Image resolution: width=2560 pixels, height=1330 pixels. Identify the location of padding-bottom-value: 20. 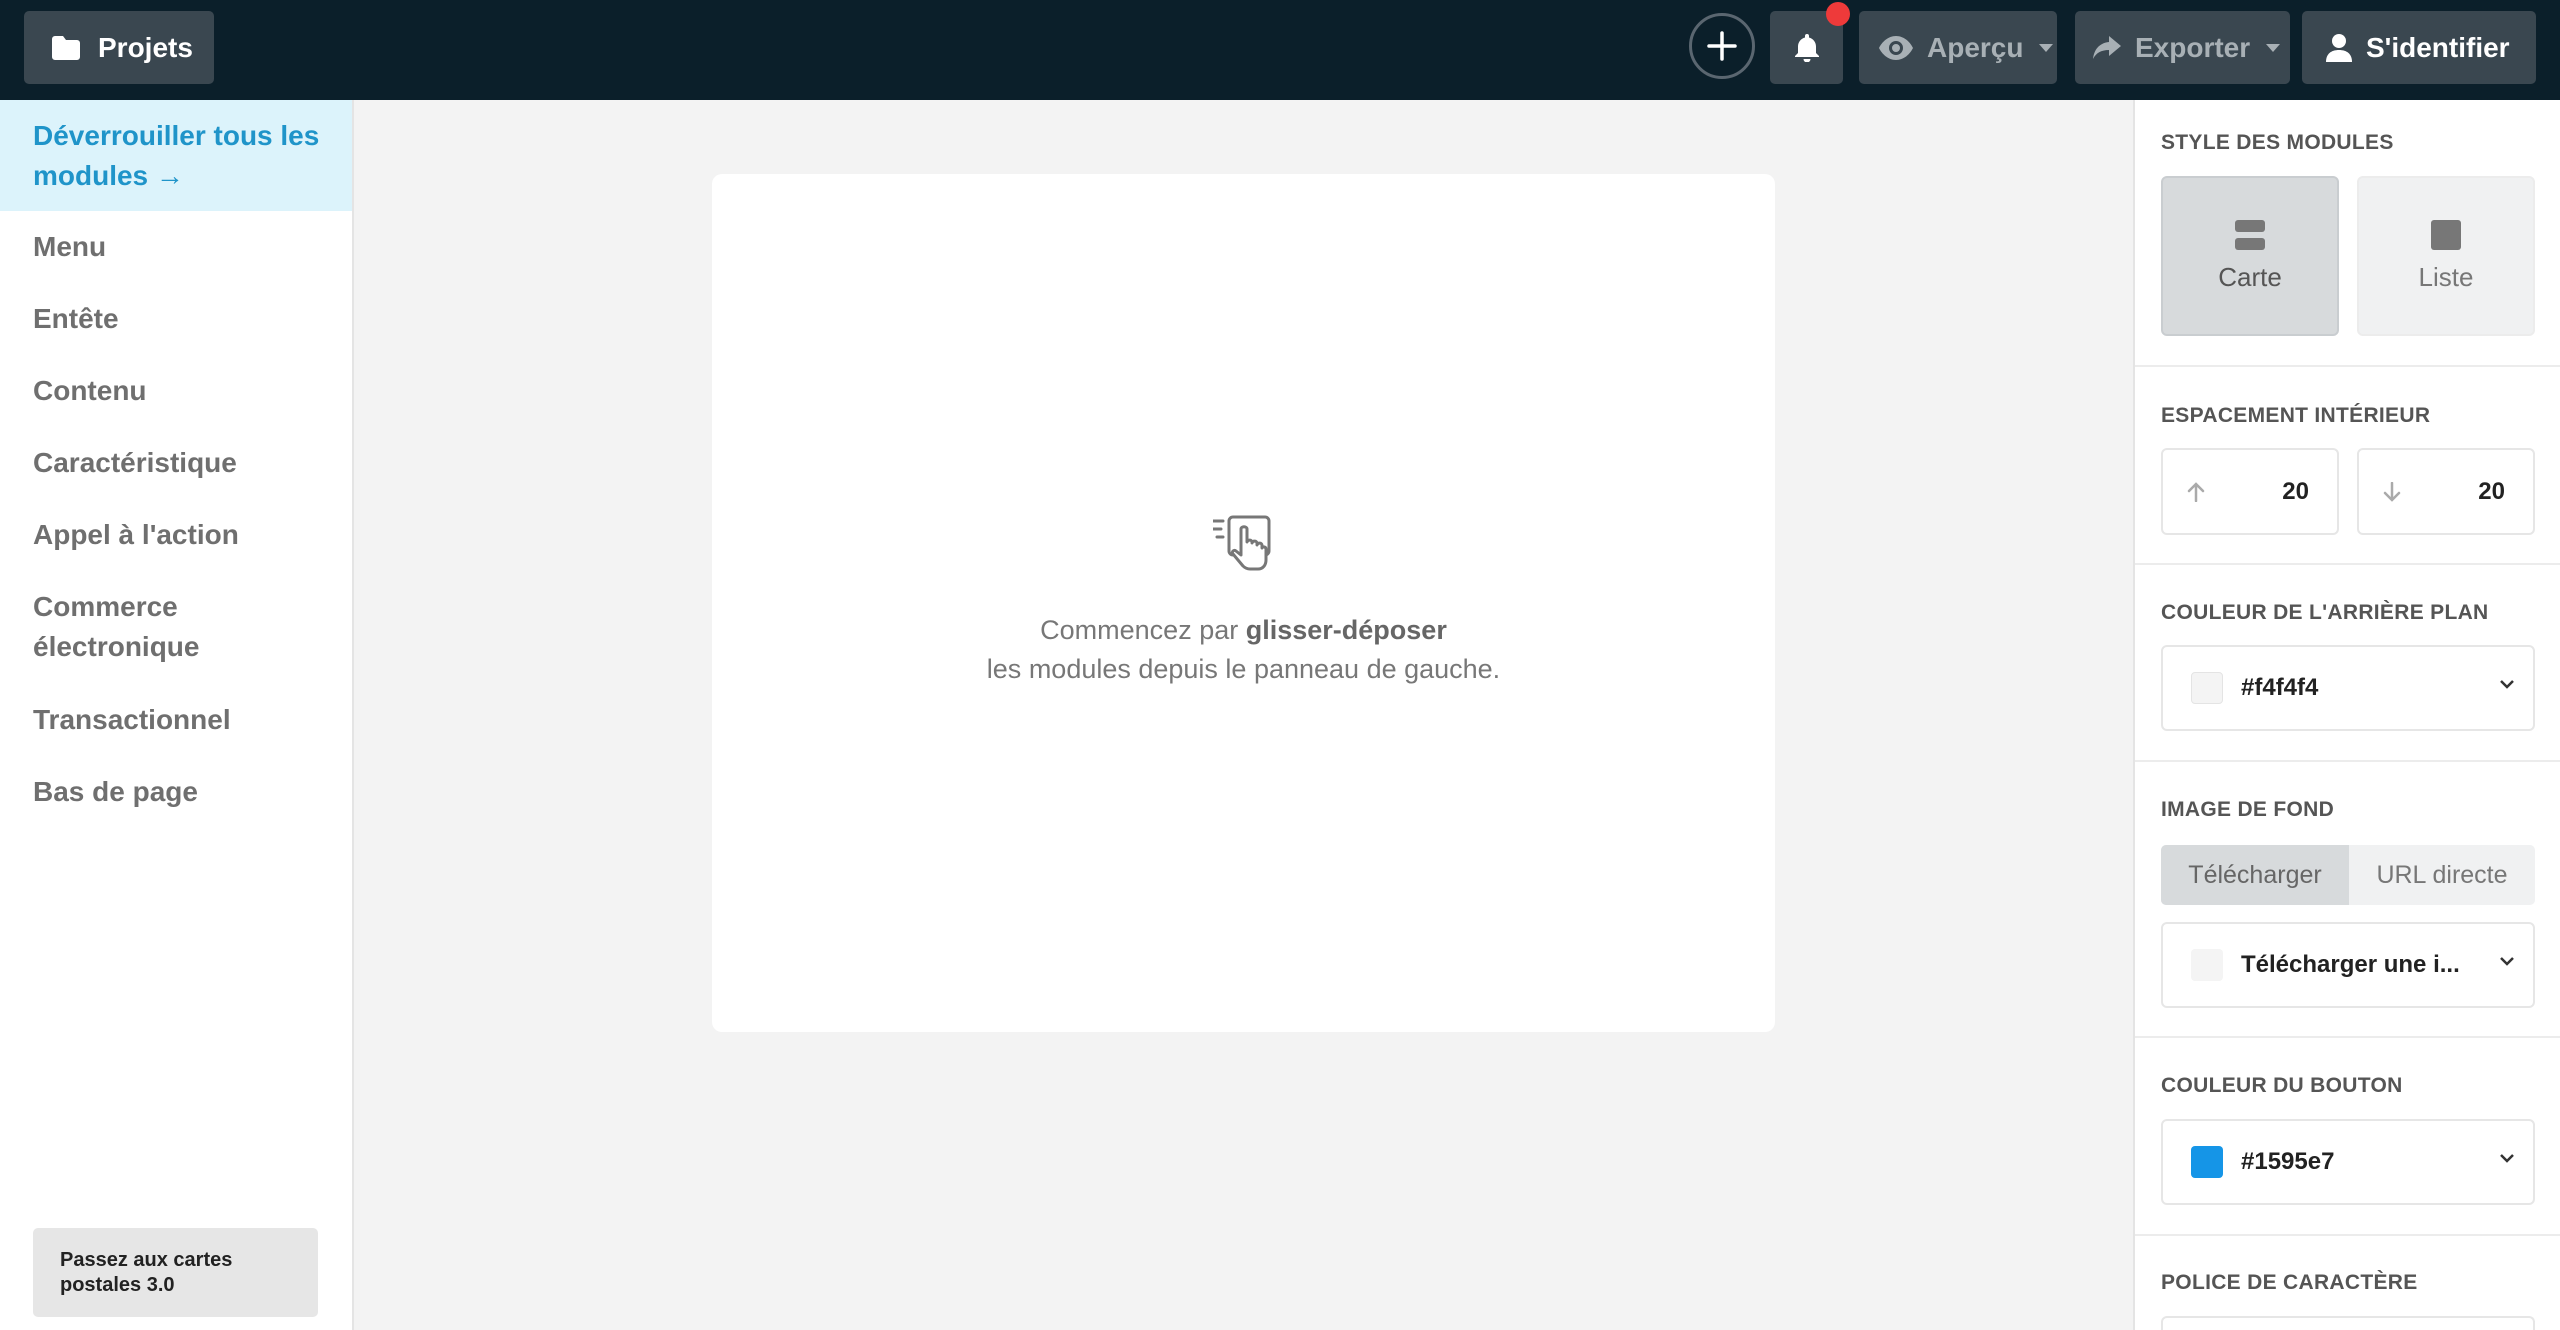
(2491, 491).